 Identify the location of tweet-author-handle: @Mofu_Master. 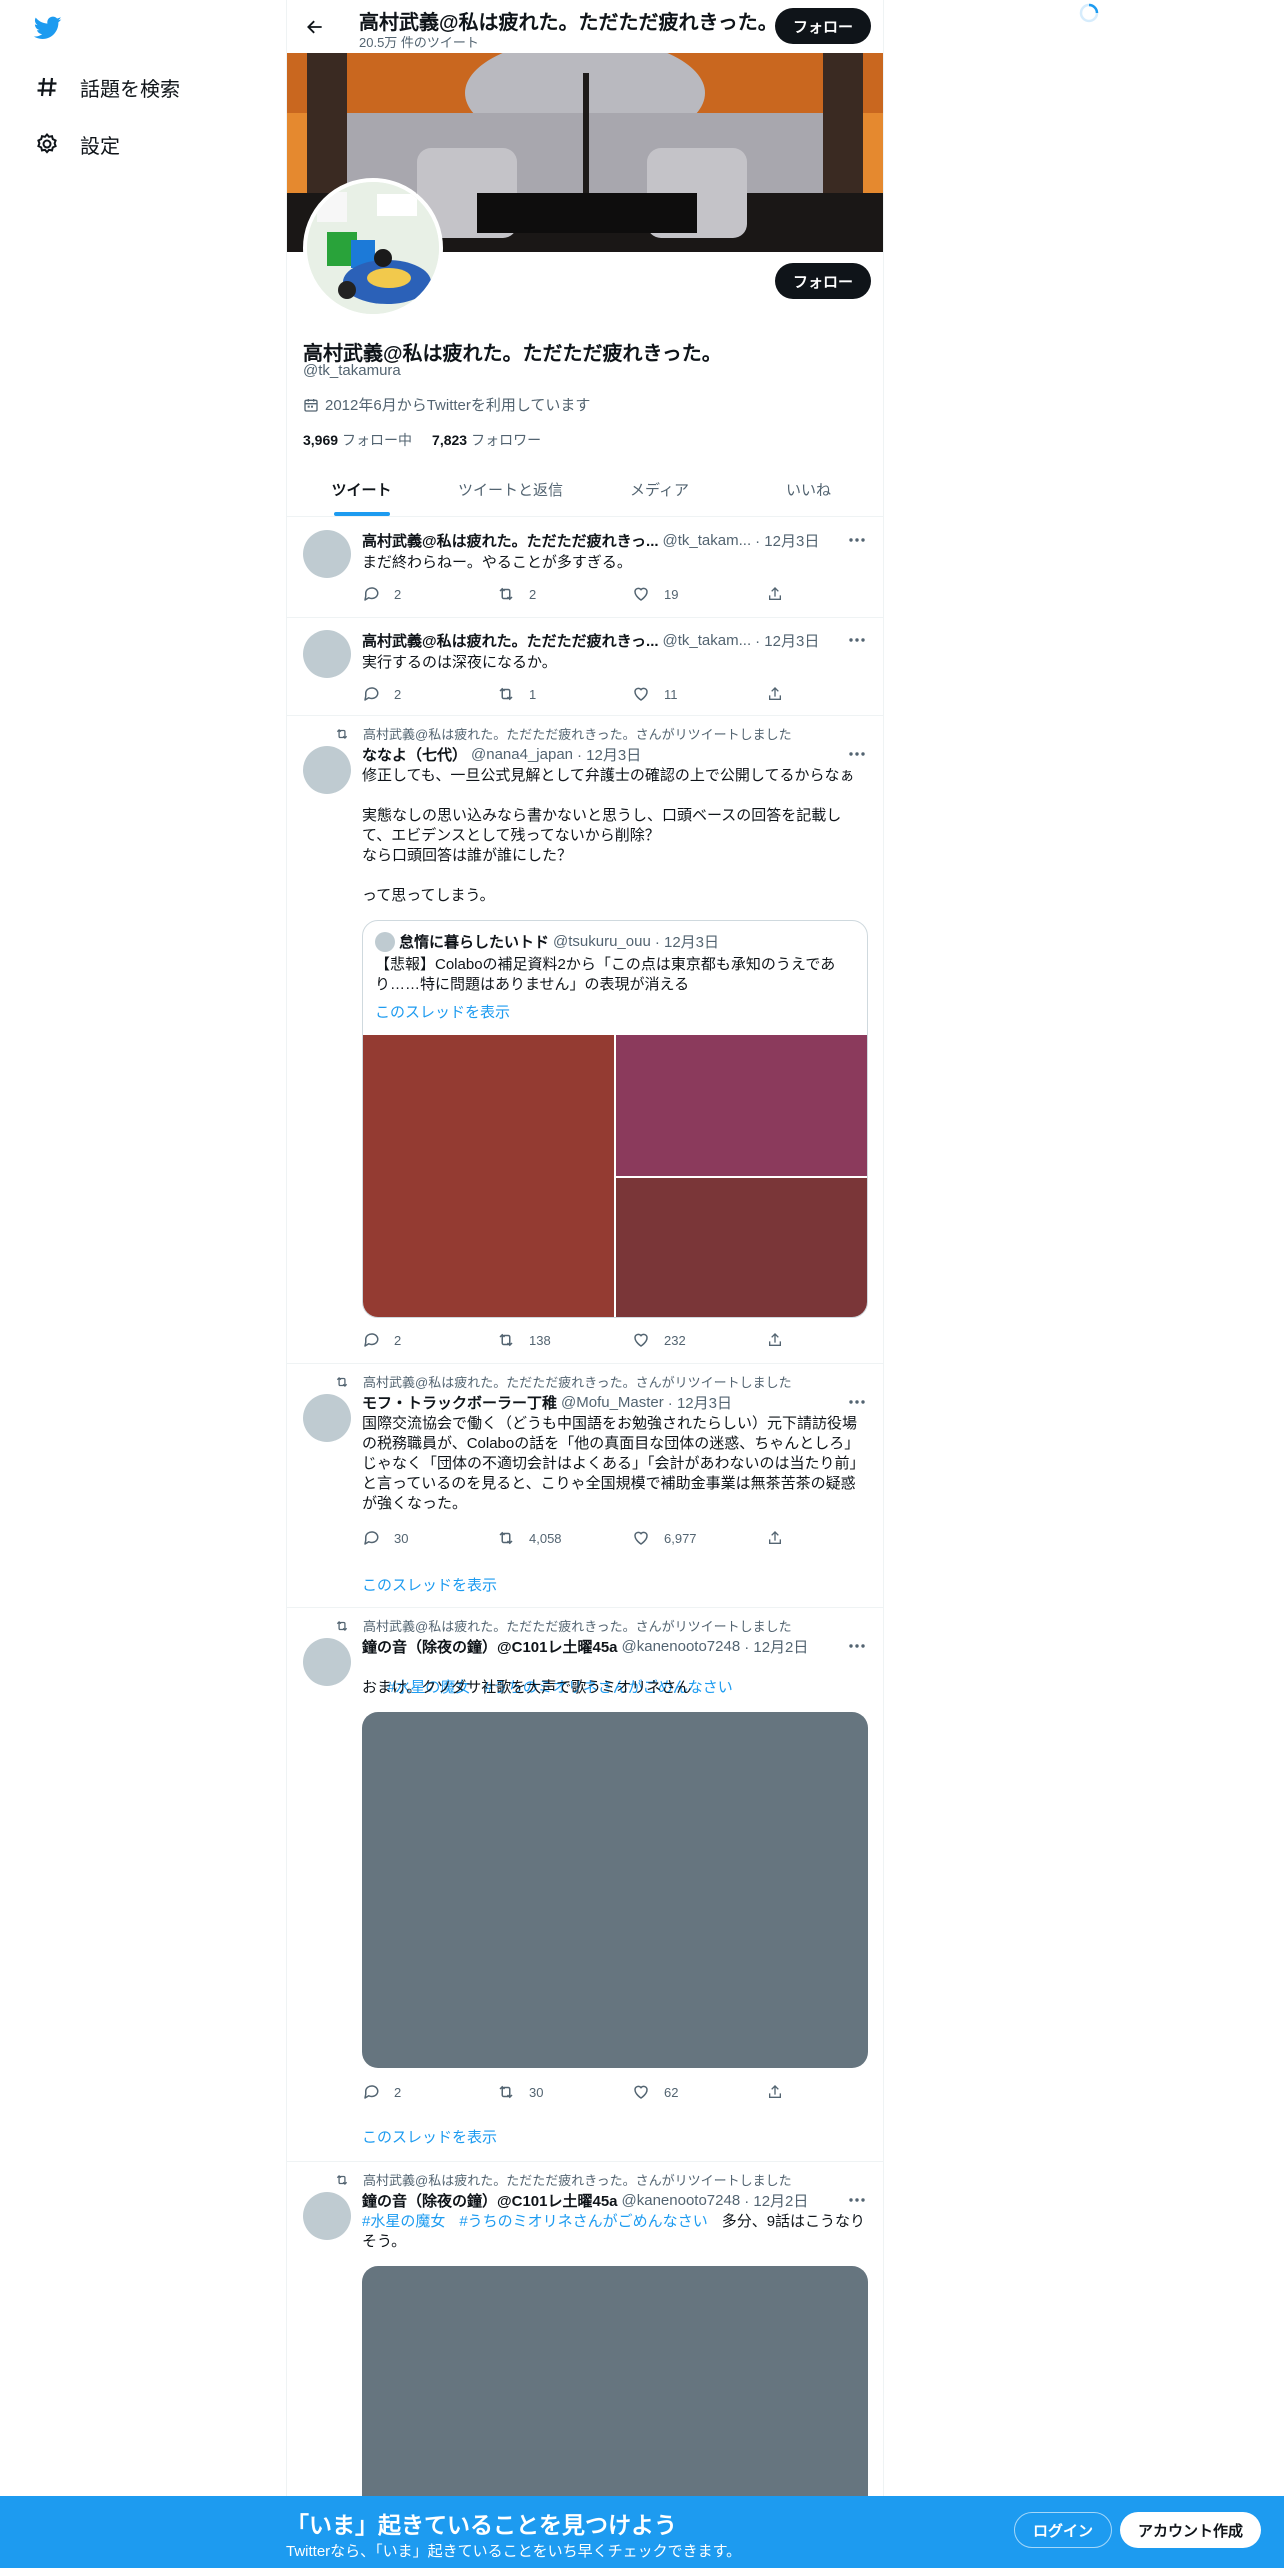
(612, 1402).